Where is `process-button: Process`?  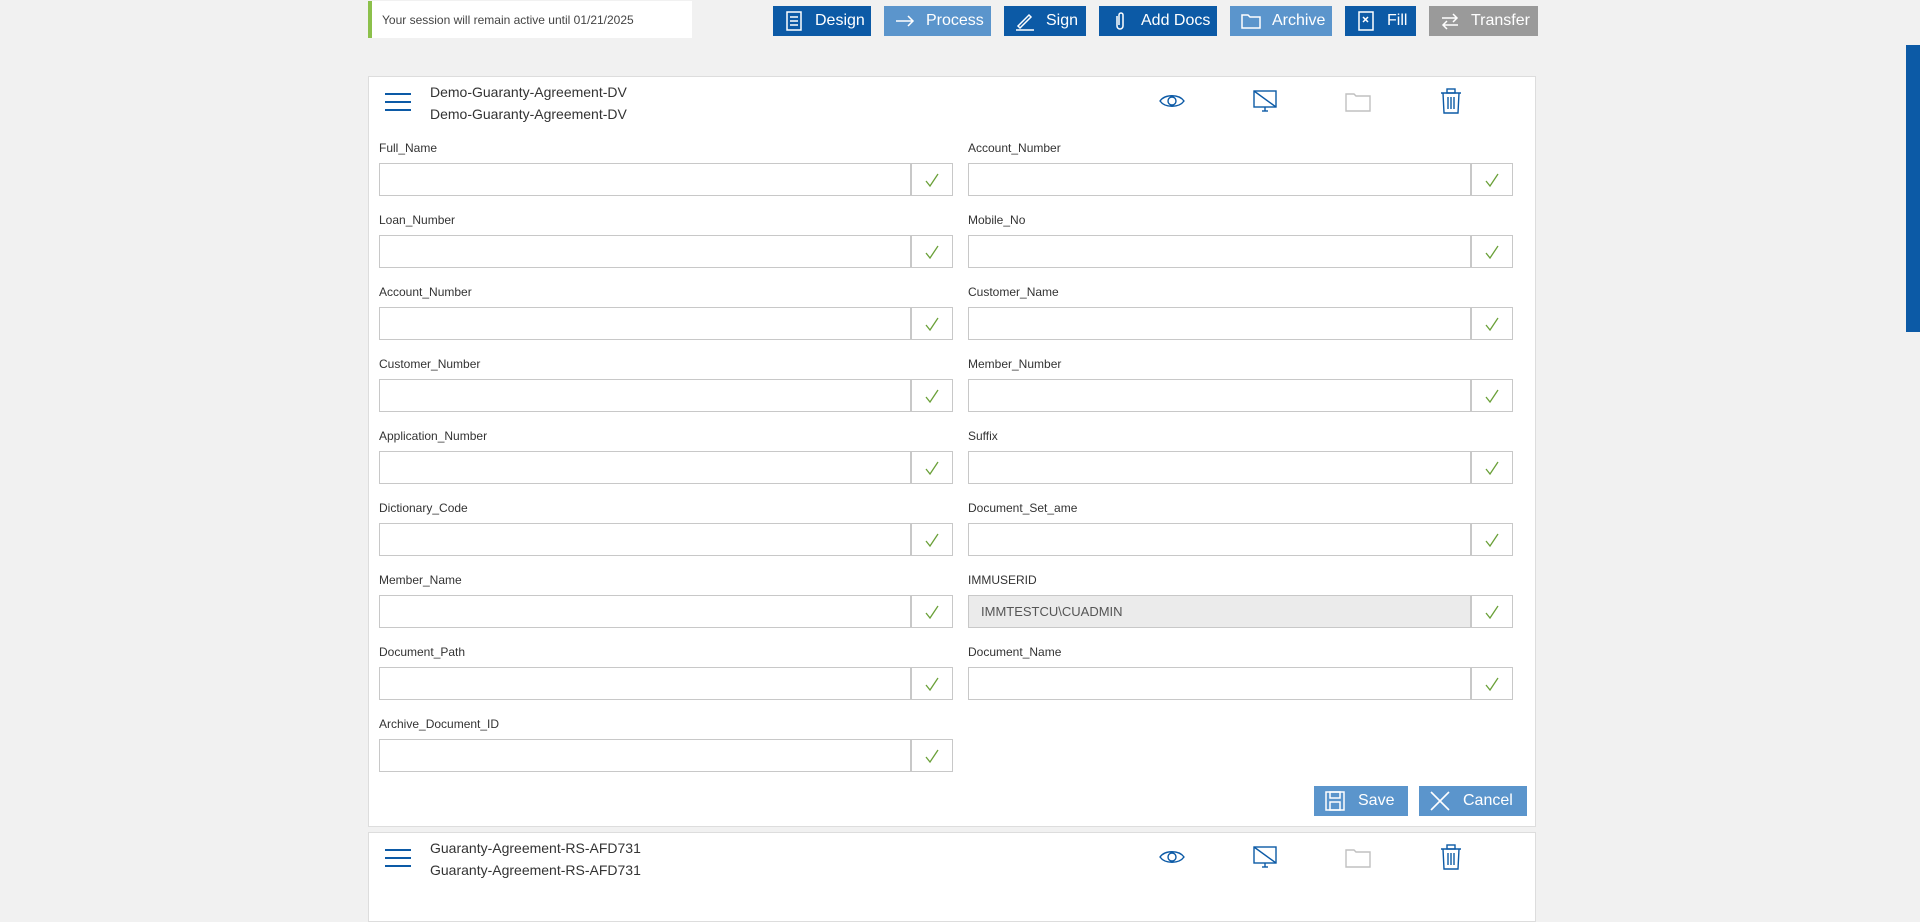
process-button: Process is located at coordinates (937, 21).